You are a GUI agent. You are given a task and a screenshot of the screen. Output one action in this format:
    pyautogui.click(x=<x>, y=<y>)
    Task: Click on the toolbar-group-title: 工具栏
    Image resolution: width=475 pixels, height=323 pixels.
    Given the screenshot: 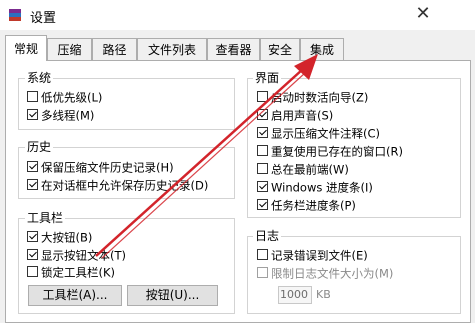 What is the action you would take?
    pyautogui.click(x=45, y=218)
    